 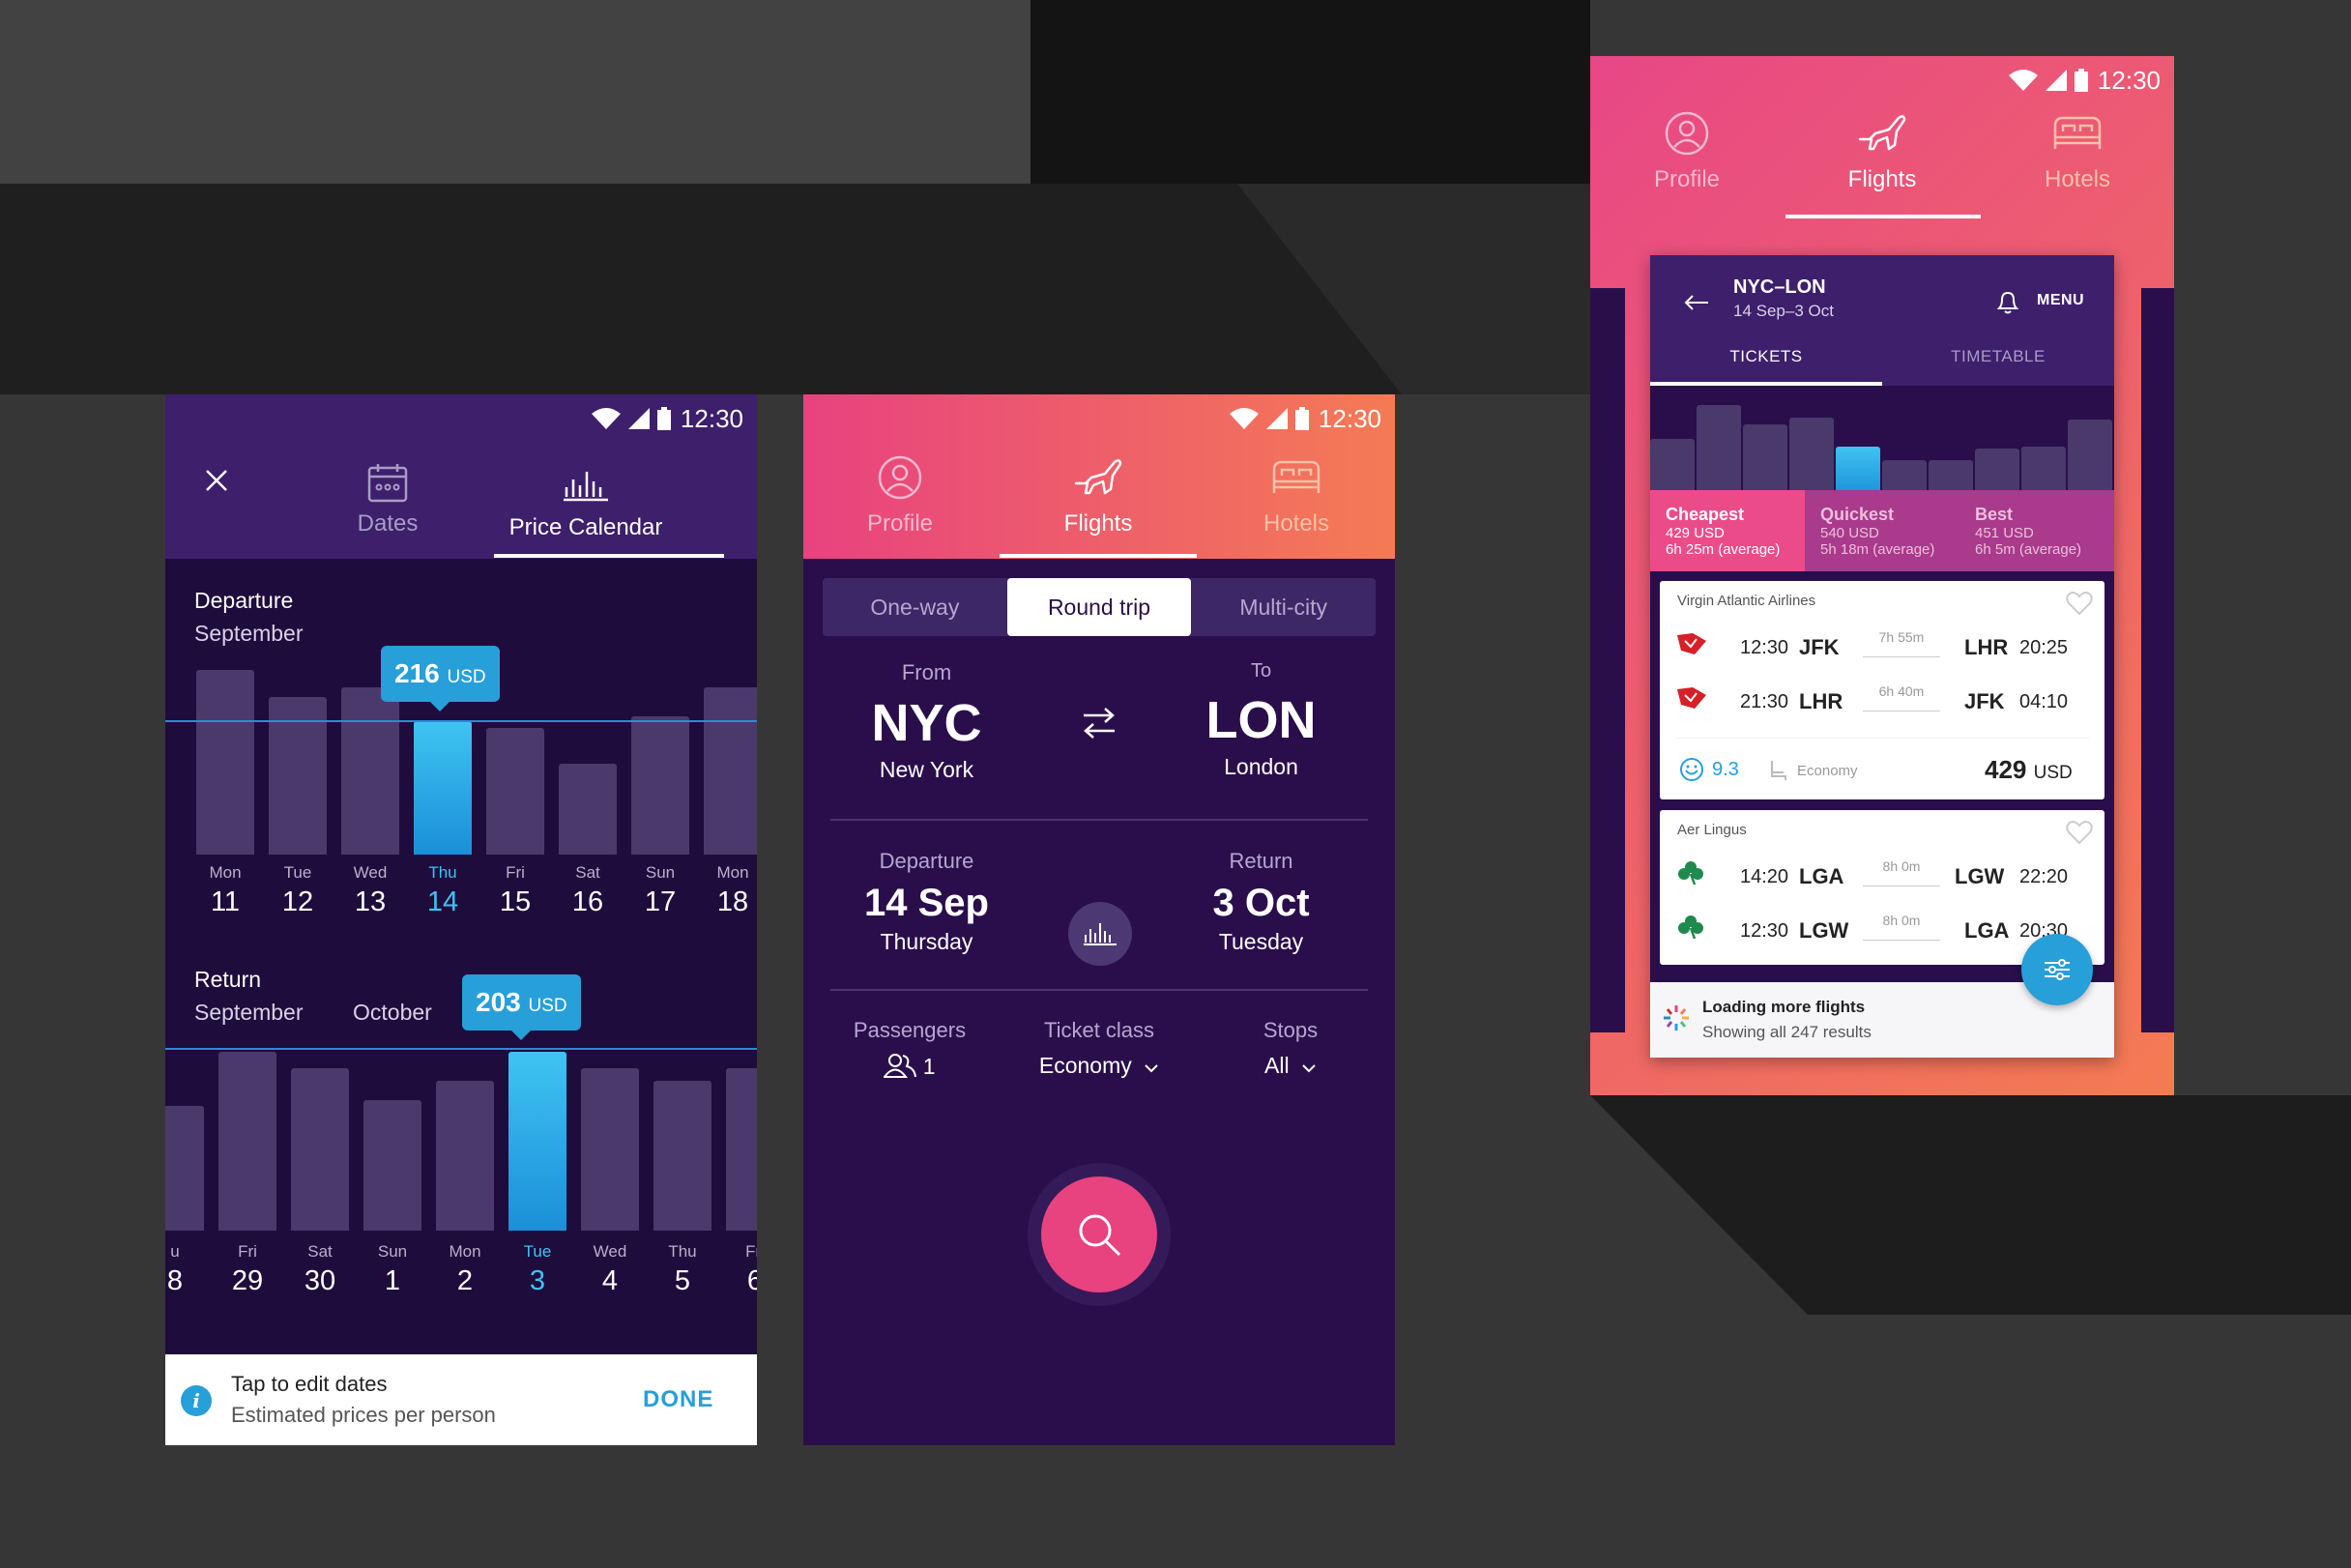 What do you see at coordinates (1882, 530) in the screenshot?
I see `sort-quickest: Quickest 540 USD 5h 18m (average)` at bounding box center [1882, 530].